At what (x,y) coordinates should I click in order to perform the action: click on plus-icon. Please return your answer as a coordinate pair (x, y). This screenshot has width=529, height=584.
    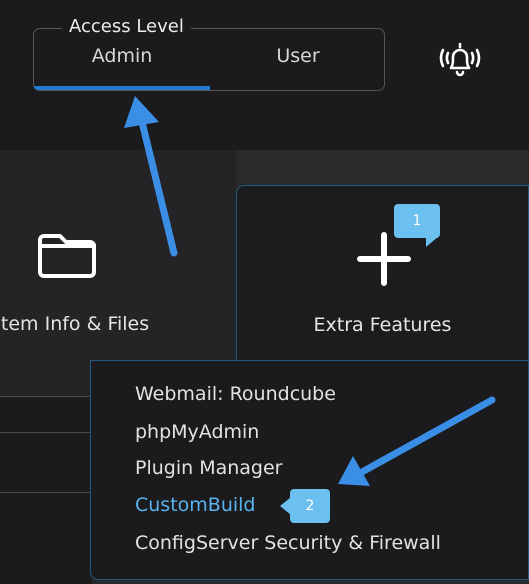
    Looking at the image, I should click on (384, 259).